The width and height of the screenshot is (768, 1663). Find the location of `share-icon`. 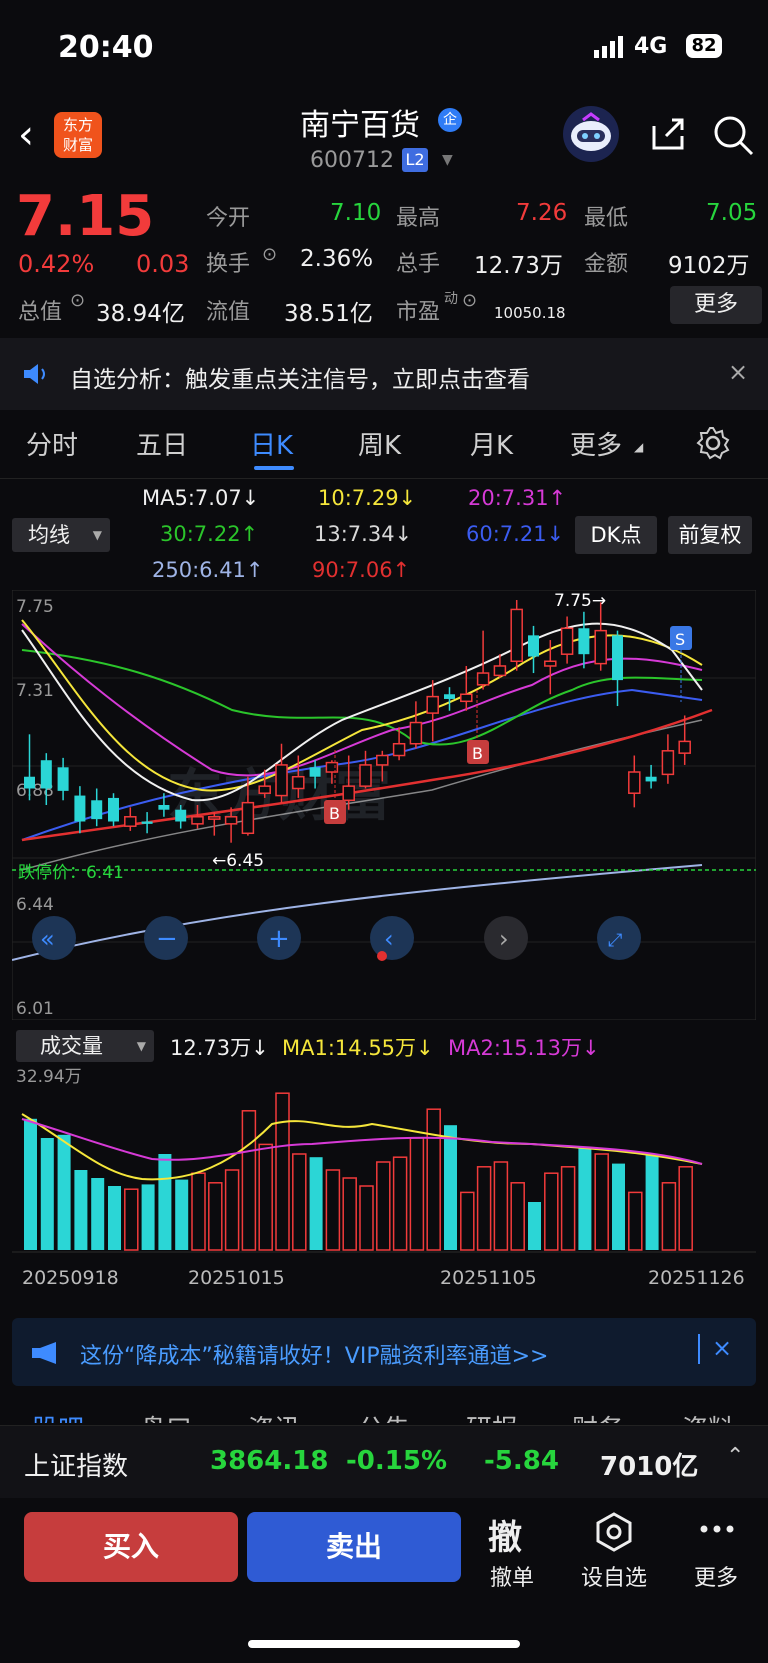

share-icon is located at coordinates (668, 134).